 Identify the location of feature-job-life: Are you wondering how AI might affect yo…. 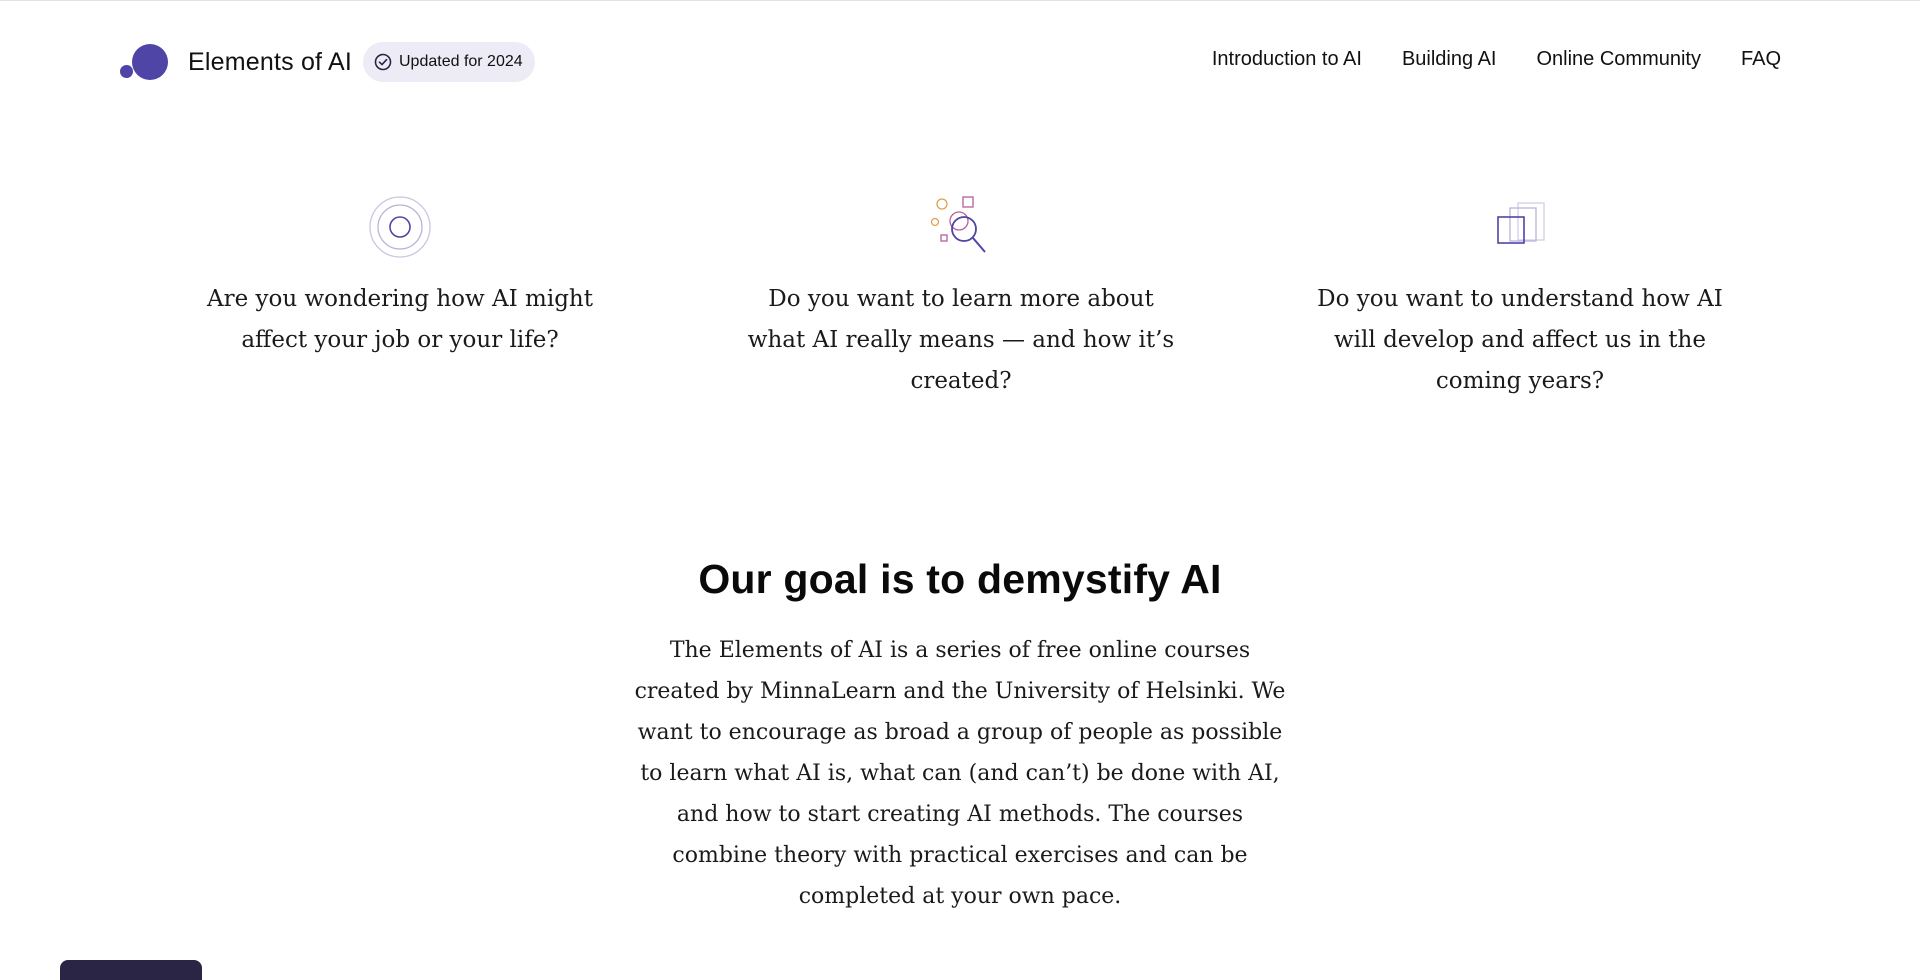
(400, 278).